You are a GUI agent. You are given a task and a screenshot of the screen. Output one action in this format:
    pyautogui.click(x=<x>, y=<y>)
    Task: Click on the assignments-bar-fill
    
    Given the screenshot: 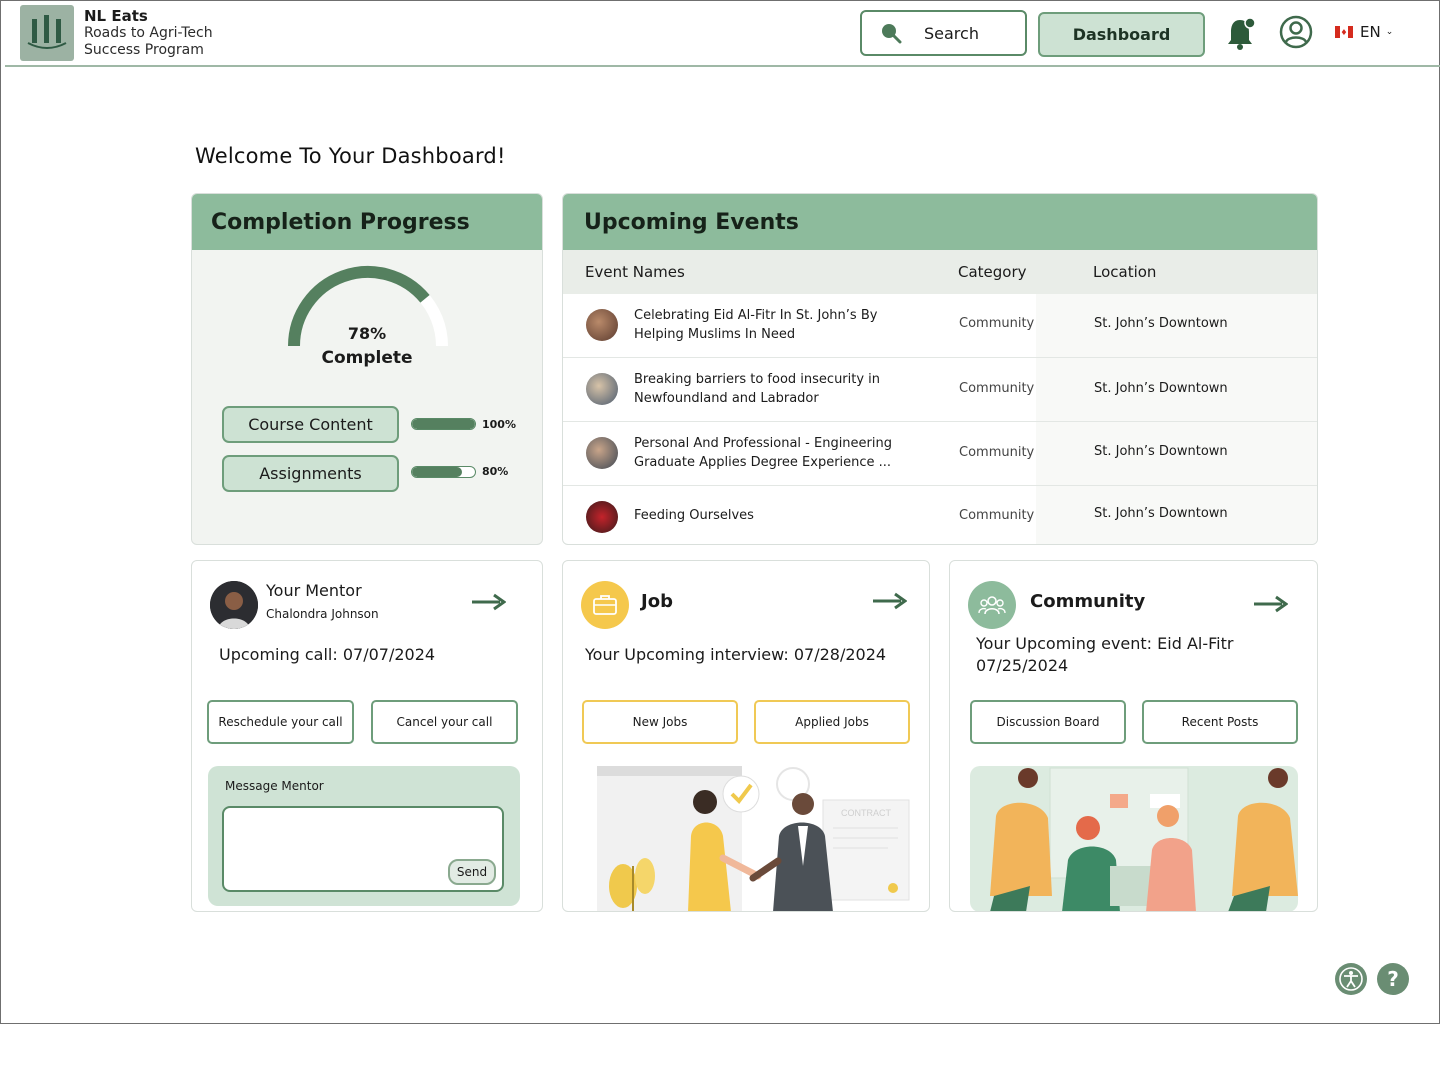 What is the action you would take?
    pyautogui.click(x=437, y=472)
    